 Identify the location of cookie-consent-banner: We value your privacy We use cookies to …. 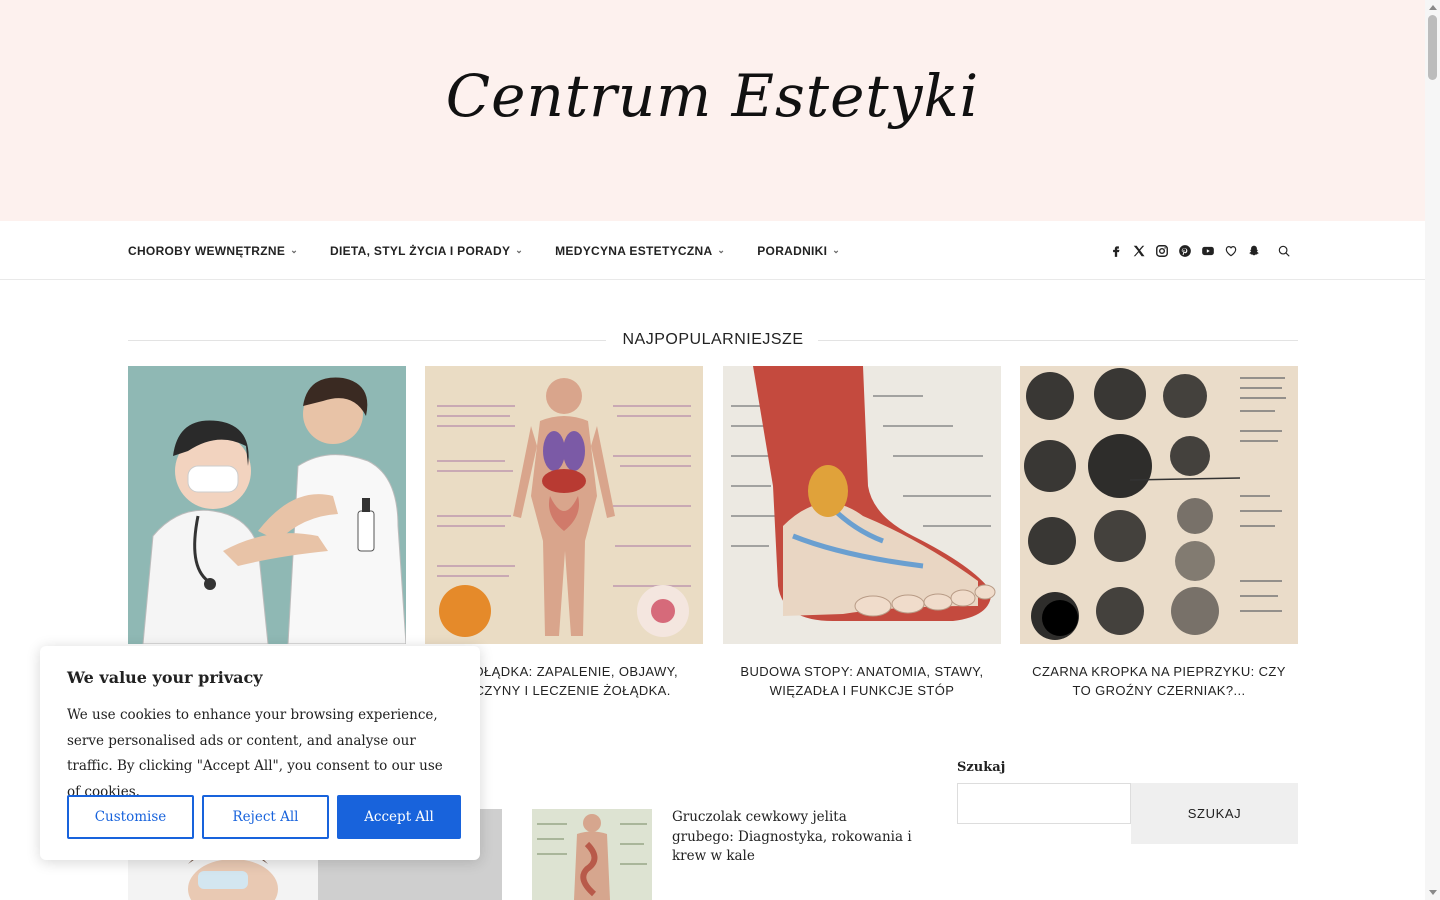
(260, 753).